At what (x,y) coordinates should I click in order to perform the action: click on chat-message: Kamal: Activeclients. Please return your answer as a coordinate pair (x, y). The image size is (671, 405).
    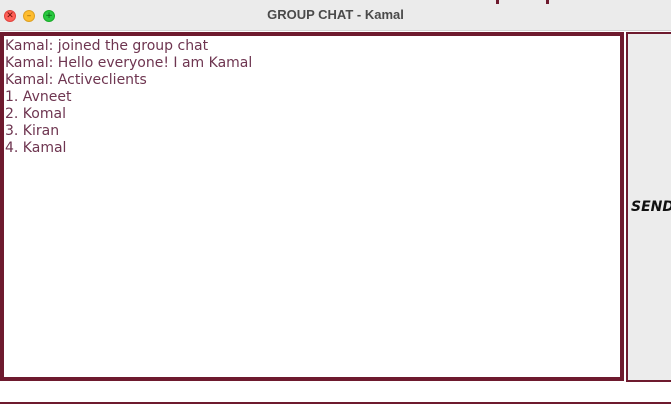
    Looking at the image, I should click on (76, 80).